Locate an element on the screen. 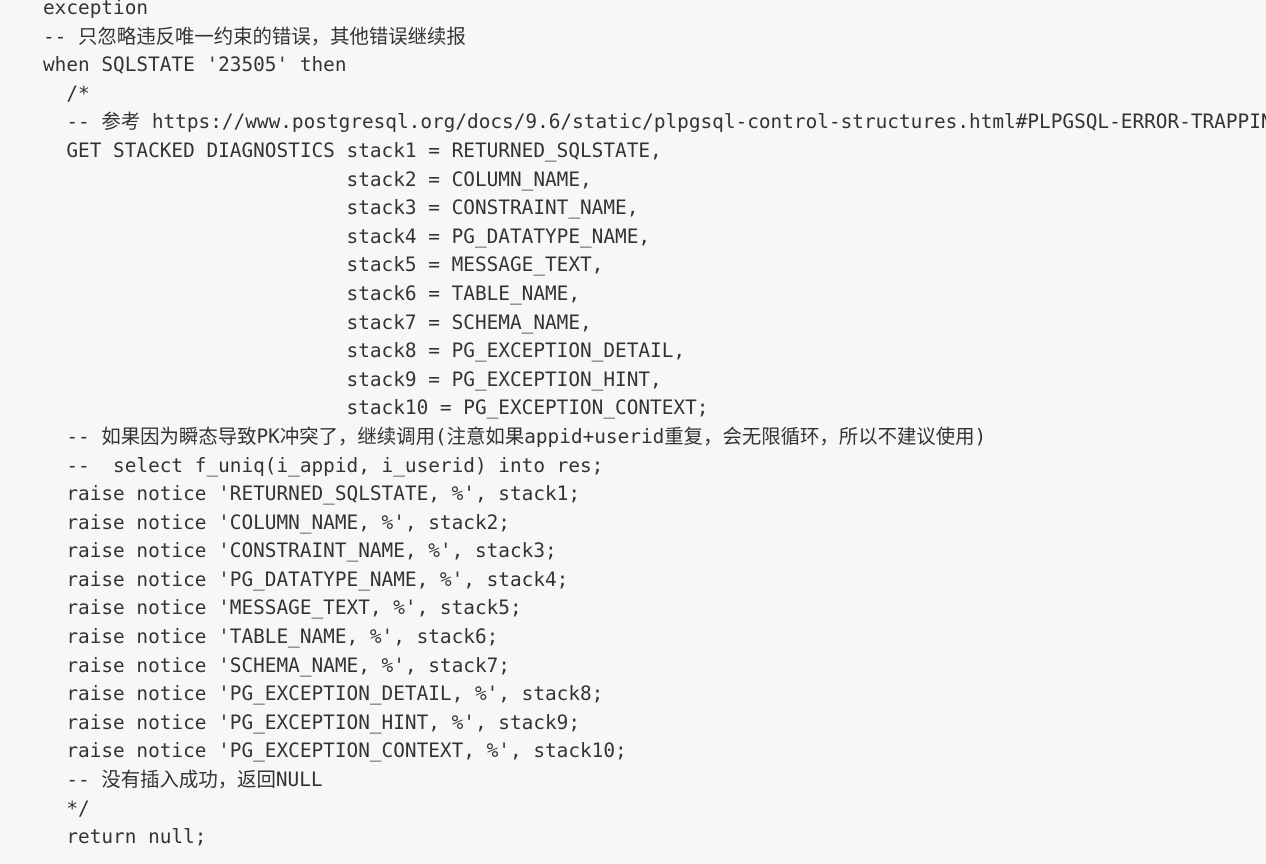 Image resolution: width=1266 pixels, height=864 pixels. code-line: /* is located at coordinates (66, 93).